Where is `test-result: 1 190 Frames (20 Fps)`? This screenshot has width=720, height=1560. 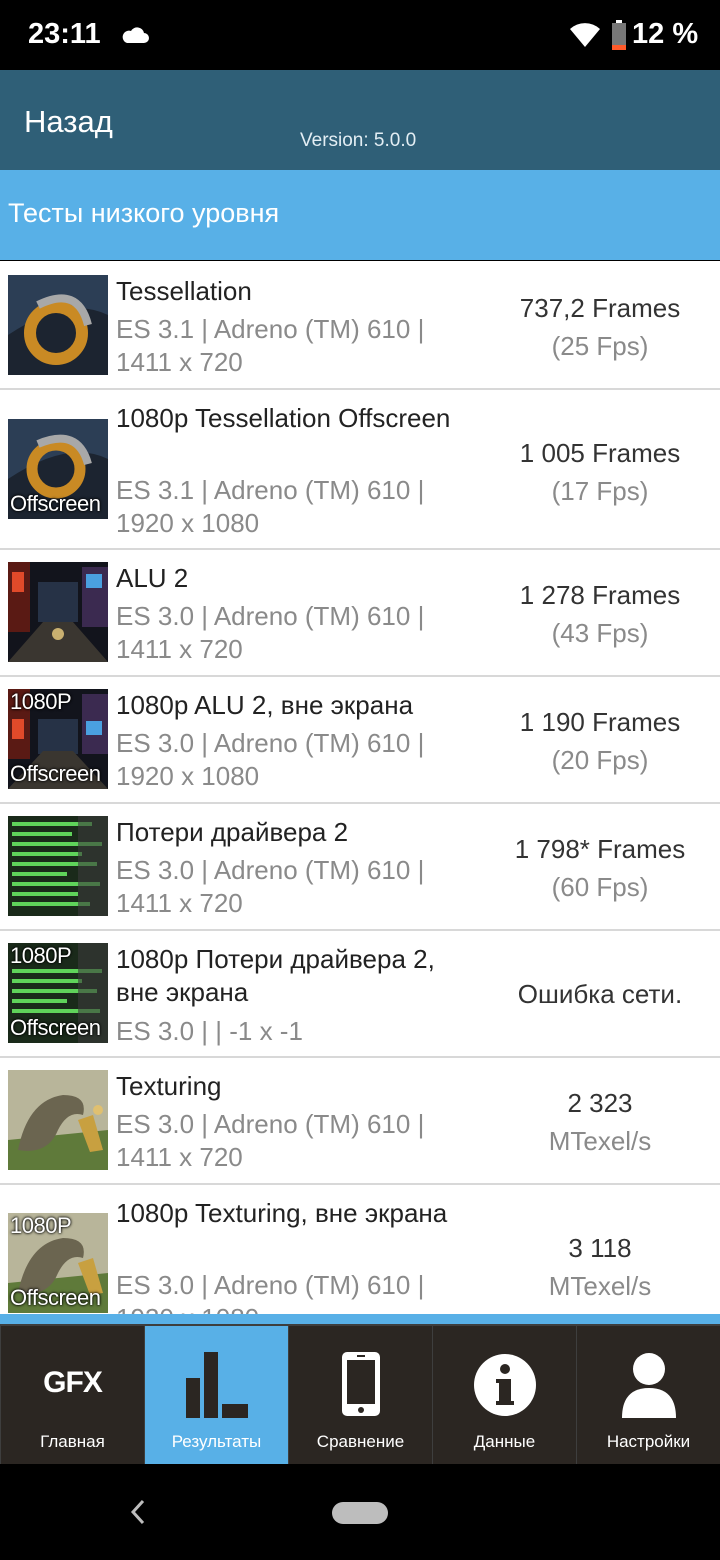
test-result: 1 190 Frames (20 Fps) is located at coordinates (600, 741).